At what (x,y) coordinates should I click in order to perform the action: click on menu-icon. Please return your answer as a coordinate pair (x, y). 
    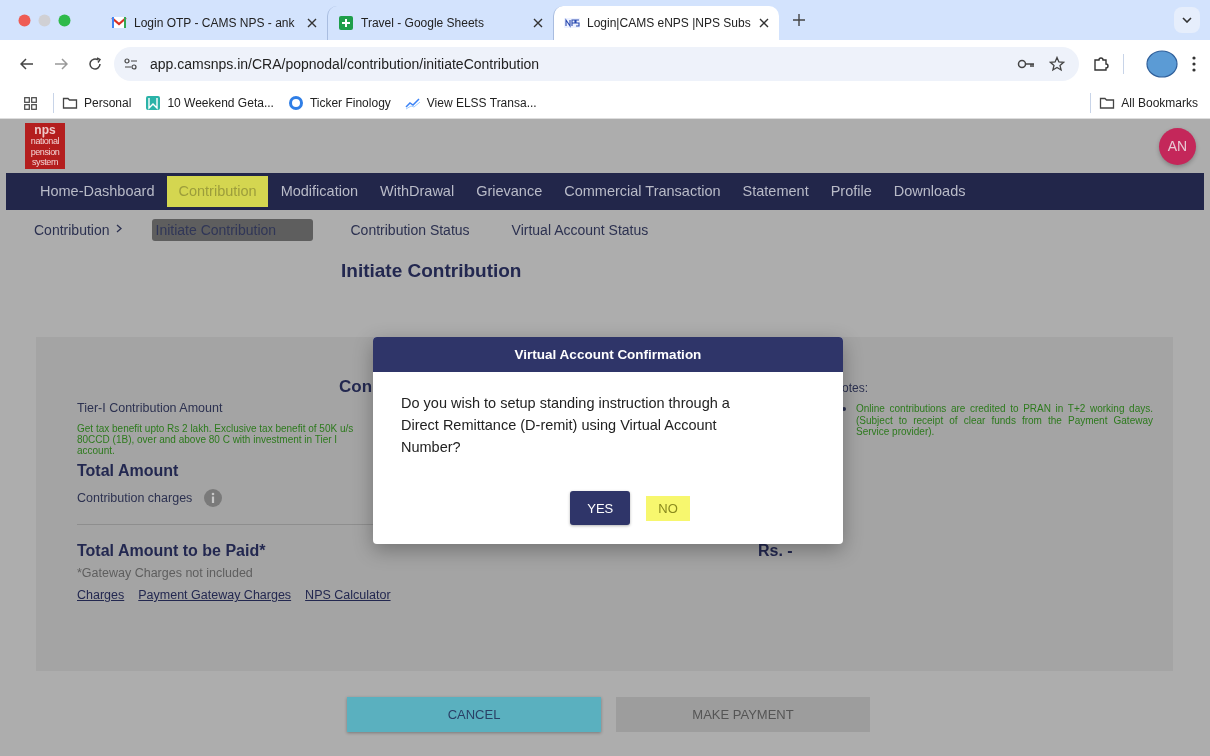
    Looking at the image, I should click on (1194, 64).